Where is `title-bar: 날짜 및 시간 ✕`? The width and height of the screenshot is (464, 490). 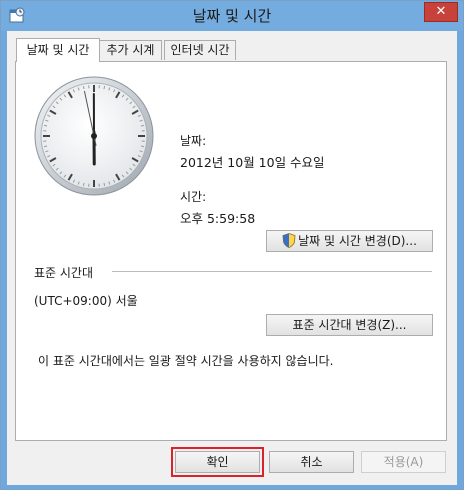 title-bar: 날짜 및 시간 ✕ is located at coordinates (232, 16).